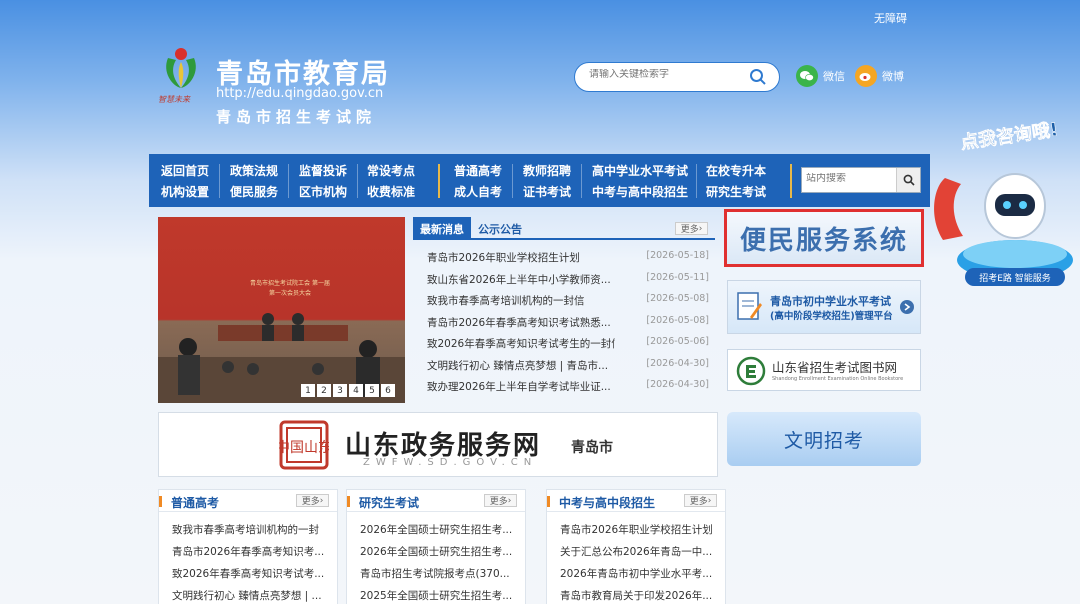 Image resolution: width=1080 pixels, height=604 pixels. Describe the element at coordinates (372, 390) in the screenshot. I see `carousel-page-5: 5` at that location.